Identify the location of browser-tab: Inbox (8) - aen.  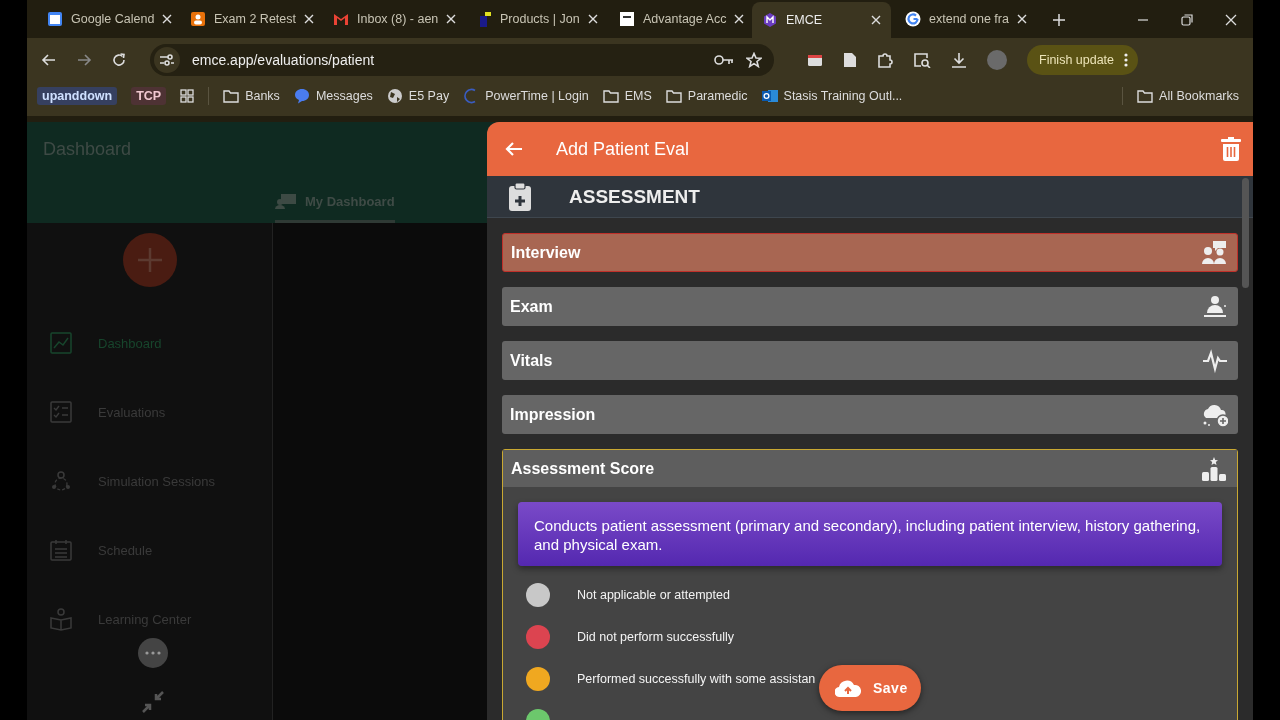
(392, 18).